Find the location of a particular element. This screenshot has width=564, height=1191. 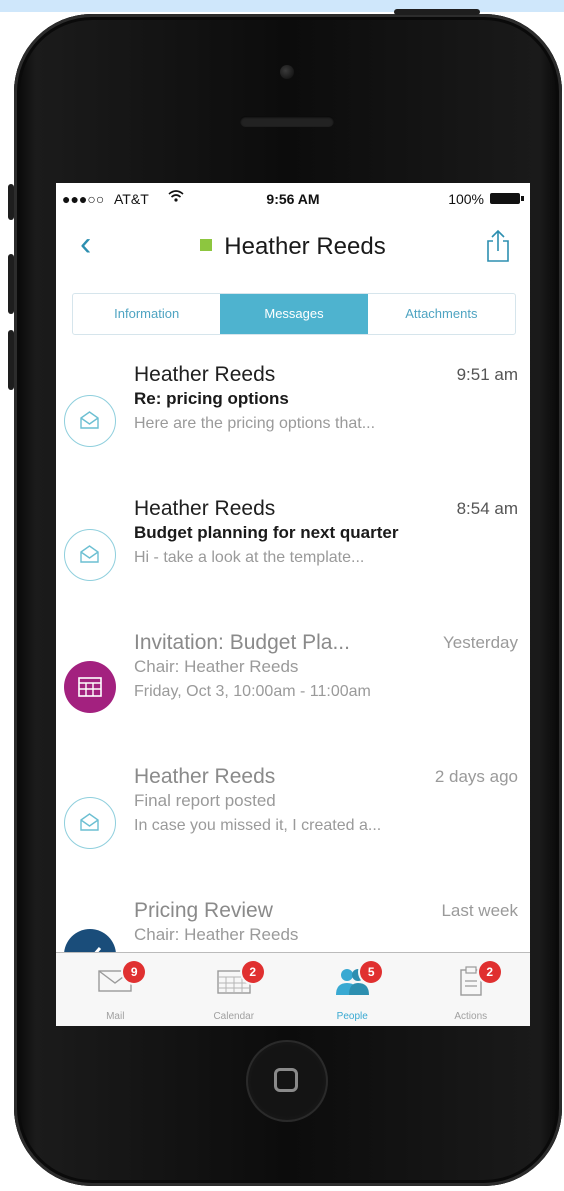

status-bar: ●●●○○ AT&T 9:56 AM 100% is located at coordinates (293, 198).